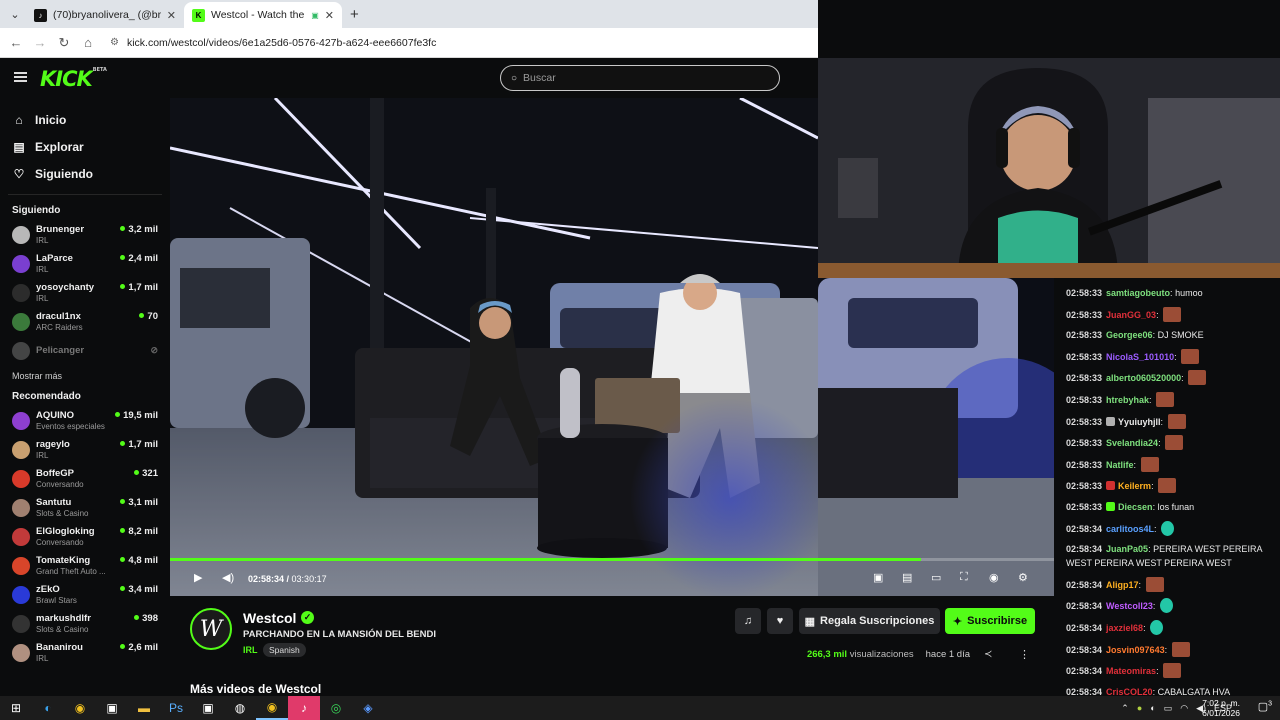 The image size is (1280, 720). I want to click on chat-username: Georgee06, so click(1129, 335).